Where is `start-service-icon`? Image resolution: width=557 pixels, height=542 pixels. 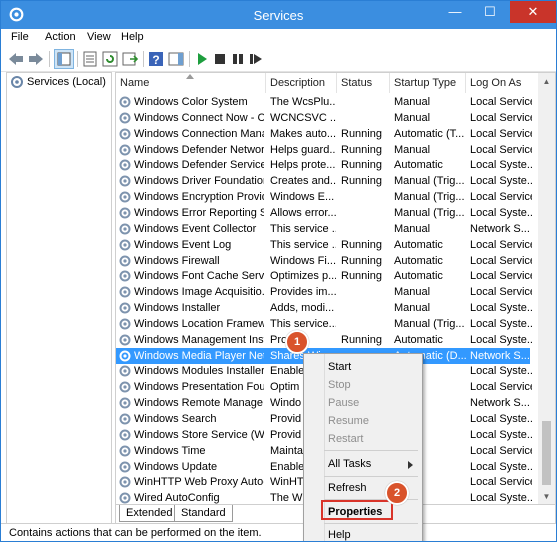 start-service-icon is located at coordinates (202, 59).